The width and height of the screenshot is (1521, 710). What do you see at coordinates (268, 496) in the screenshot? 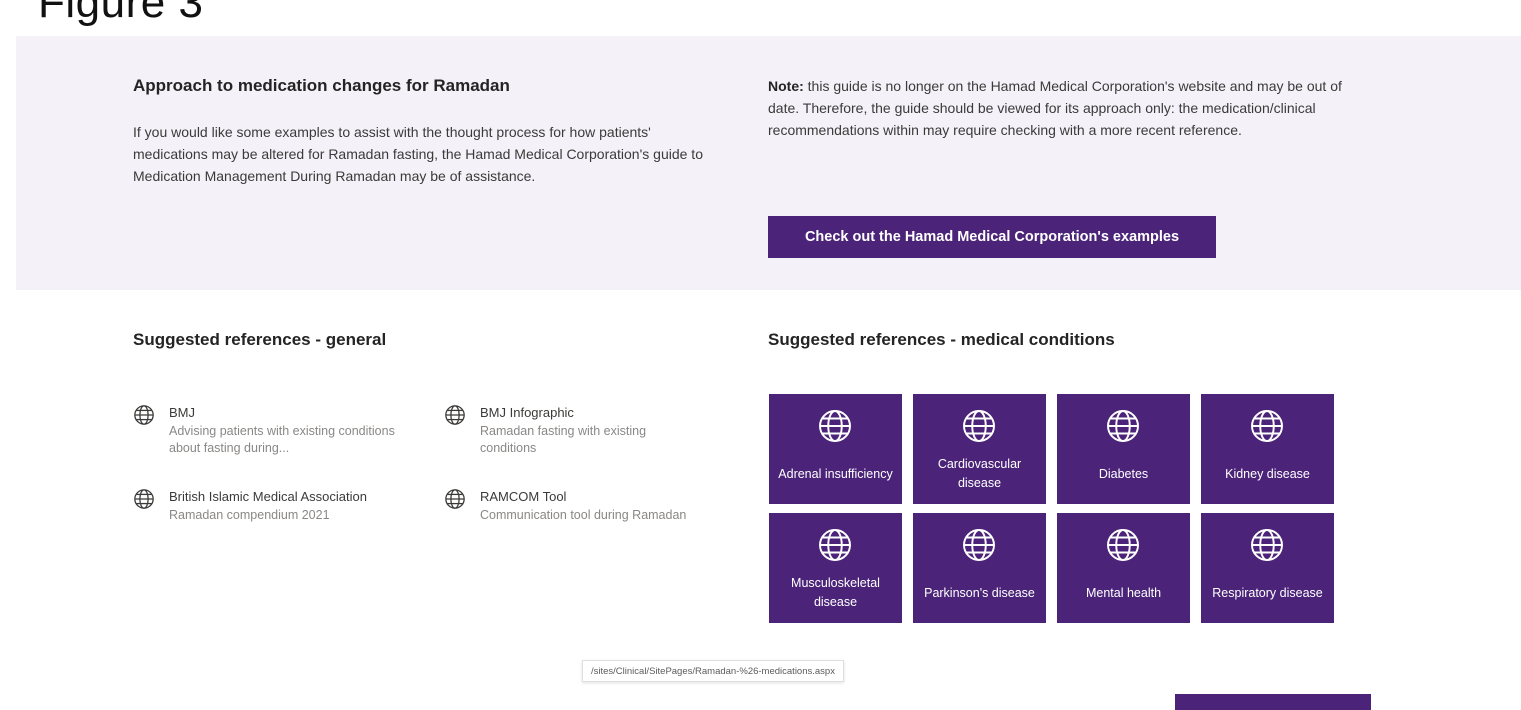
I see `ref-title: British Islamic Medical Association` at bounding box center [268, 496].